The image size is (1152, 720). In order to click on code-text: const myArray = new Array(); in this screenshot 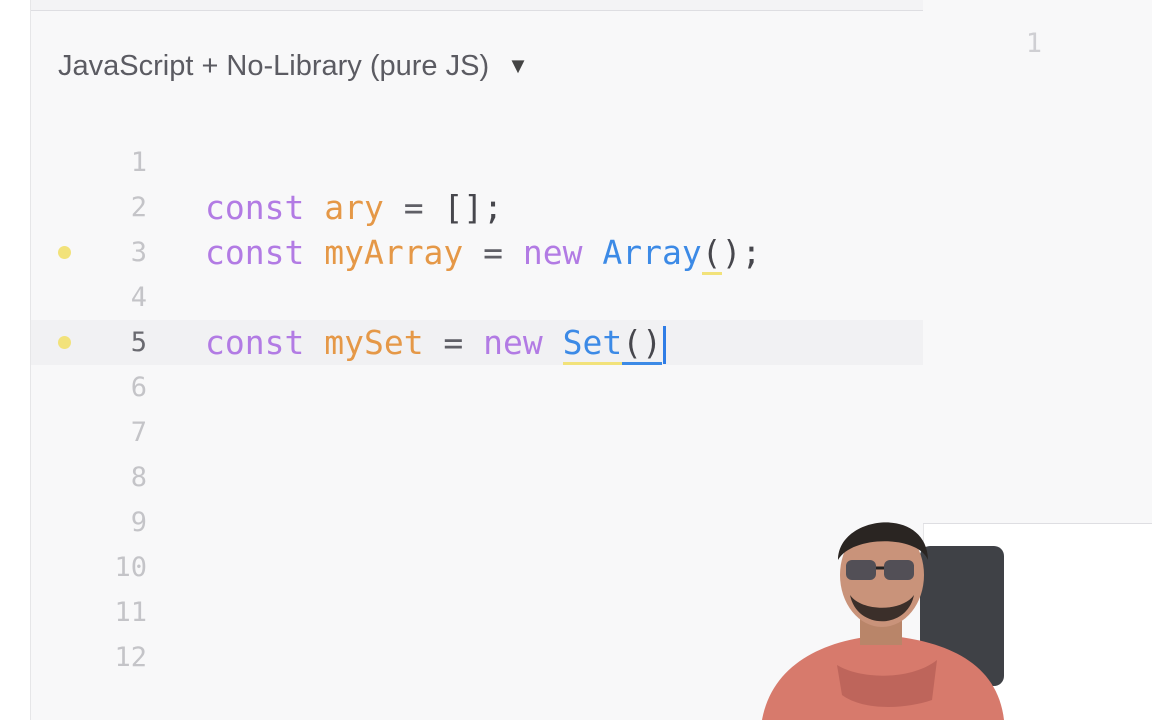, I will do `click(483, 252)`.